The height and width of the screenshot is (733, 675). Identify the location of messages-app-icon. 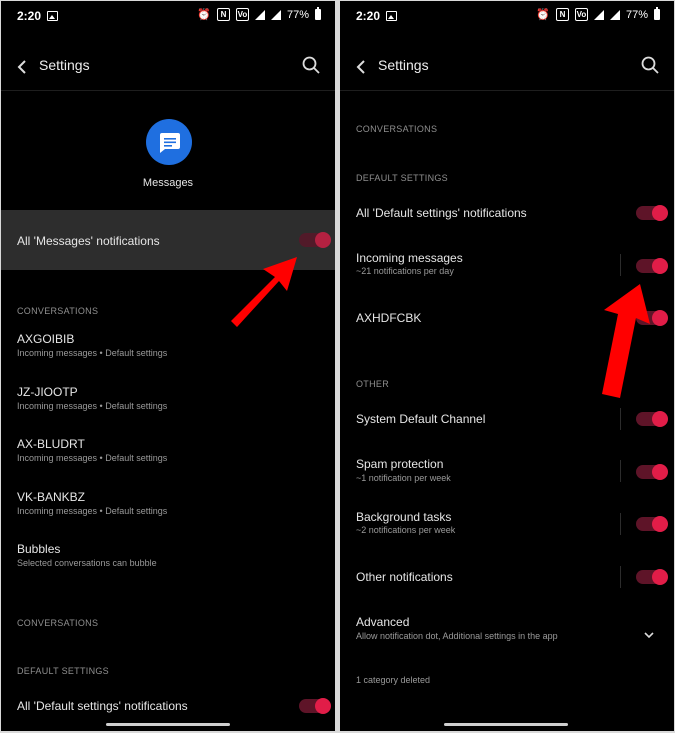
(169, 142).